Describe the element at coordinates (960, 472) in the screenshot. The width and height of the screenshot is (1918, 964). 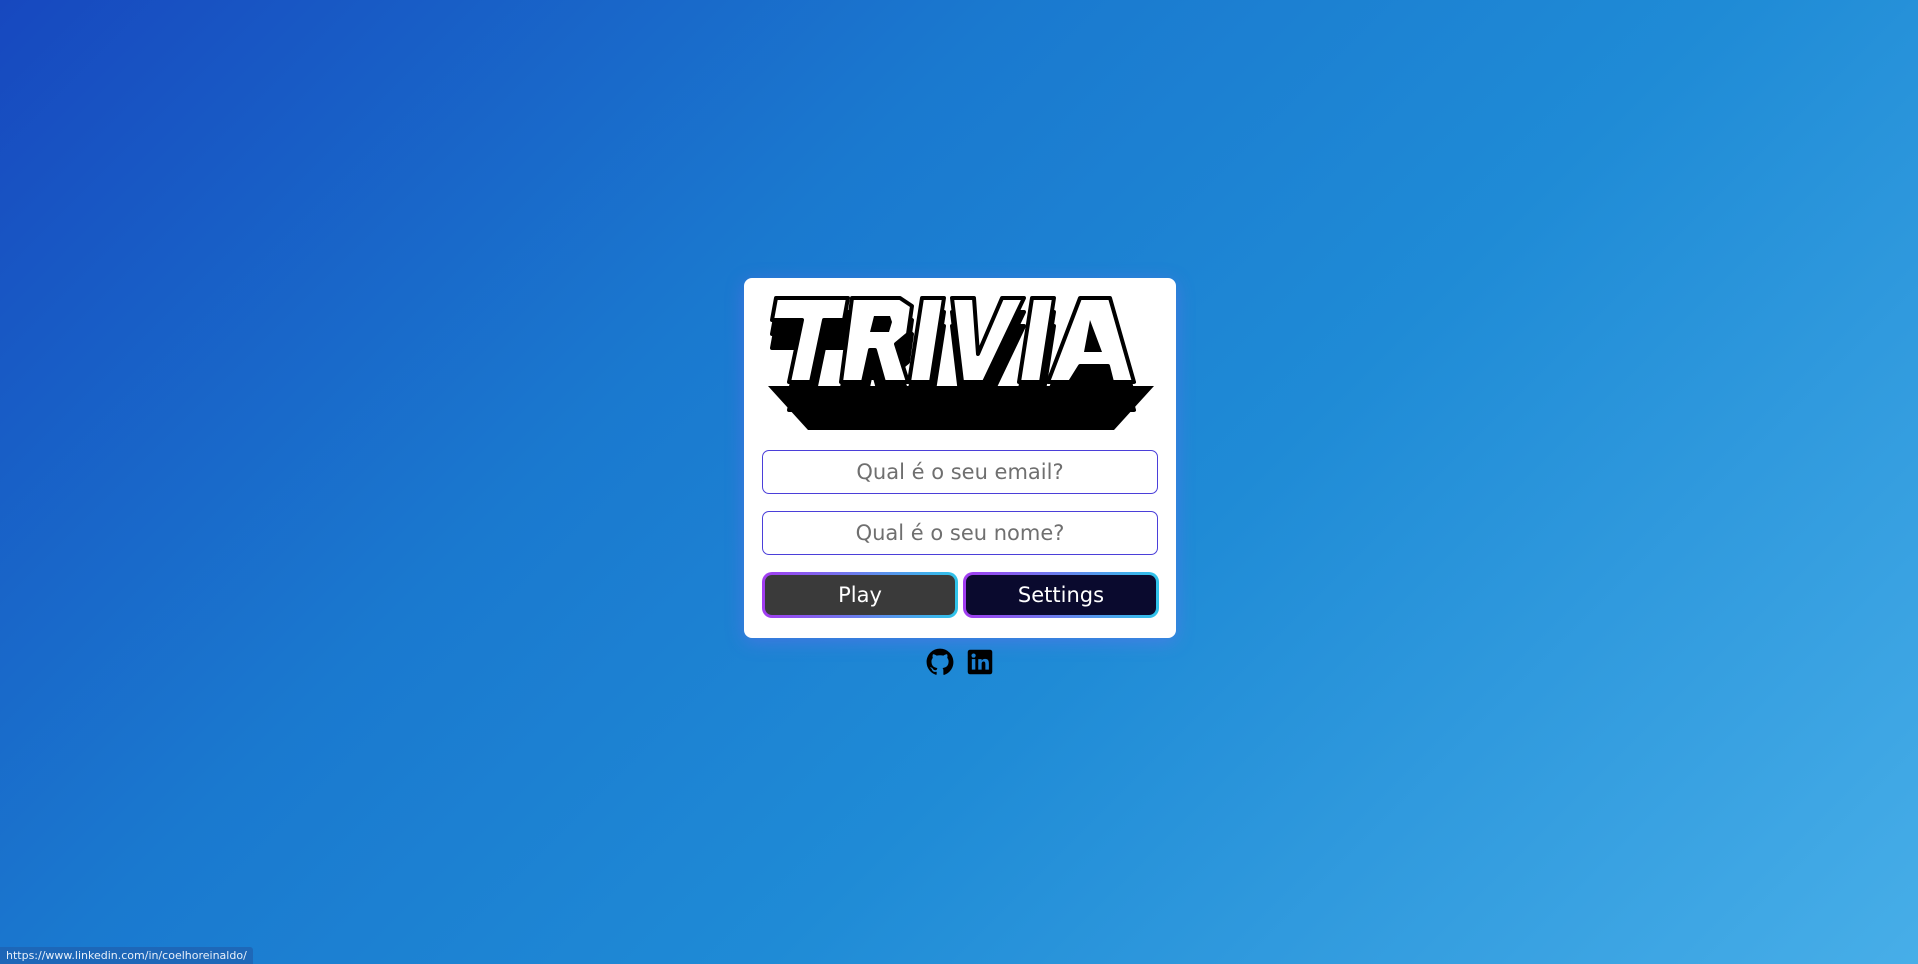
I see `email-input` at that location.